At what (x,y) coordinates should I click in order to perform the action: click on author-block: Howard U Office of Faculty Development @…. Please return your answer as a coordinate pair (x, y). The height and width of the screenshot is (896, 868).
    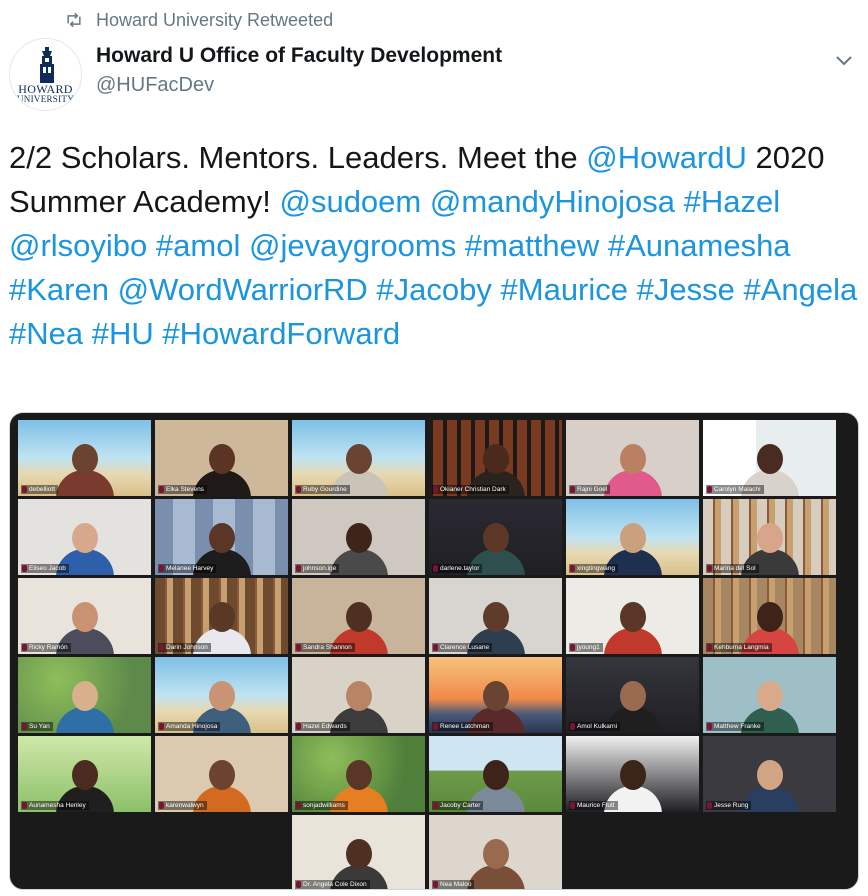
    Looking at the image, I should click on (299, 70).